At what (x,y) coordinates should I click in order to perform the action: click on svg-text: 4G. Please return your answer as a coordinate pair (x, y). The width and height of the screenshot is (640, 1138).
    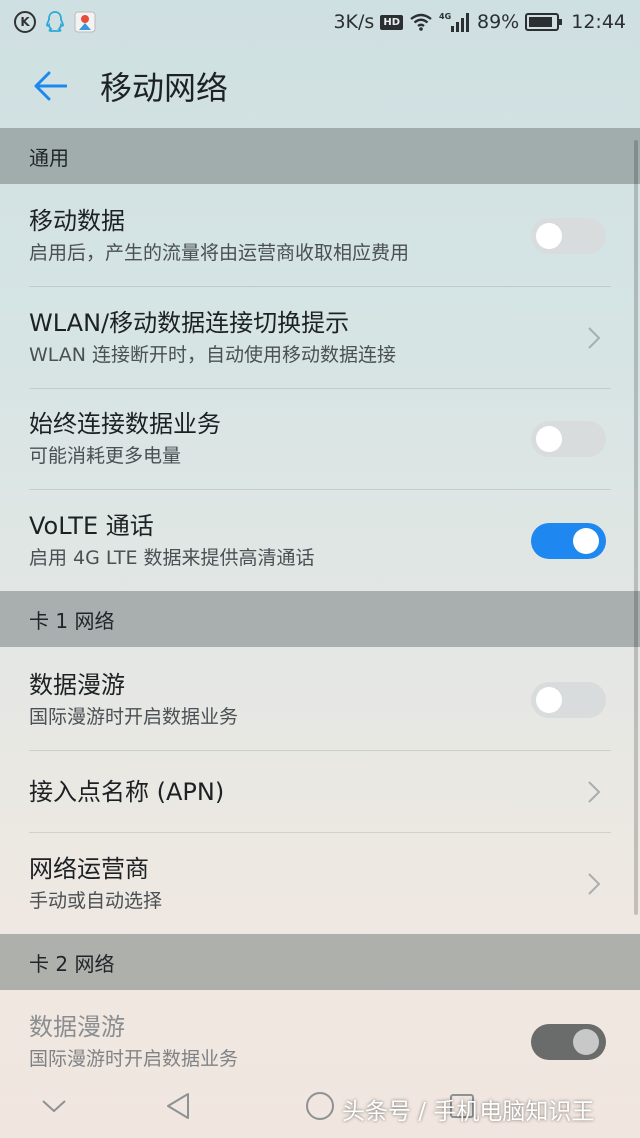
    Looking at the image, I should click on (445, 16).